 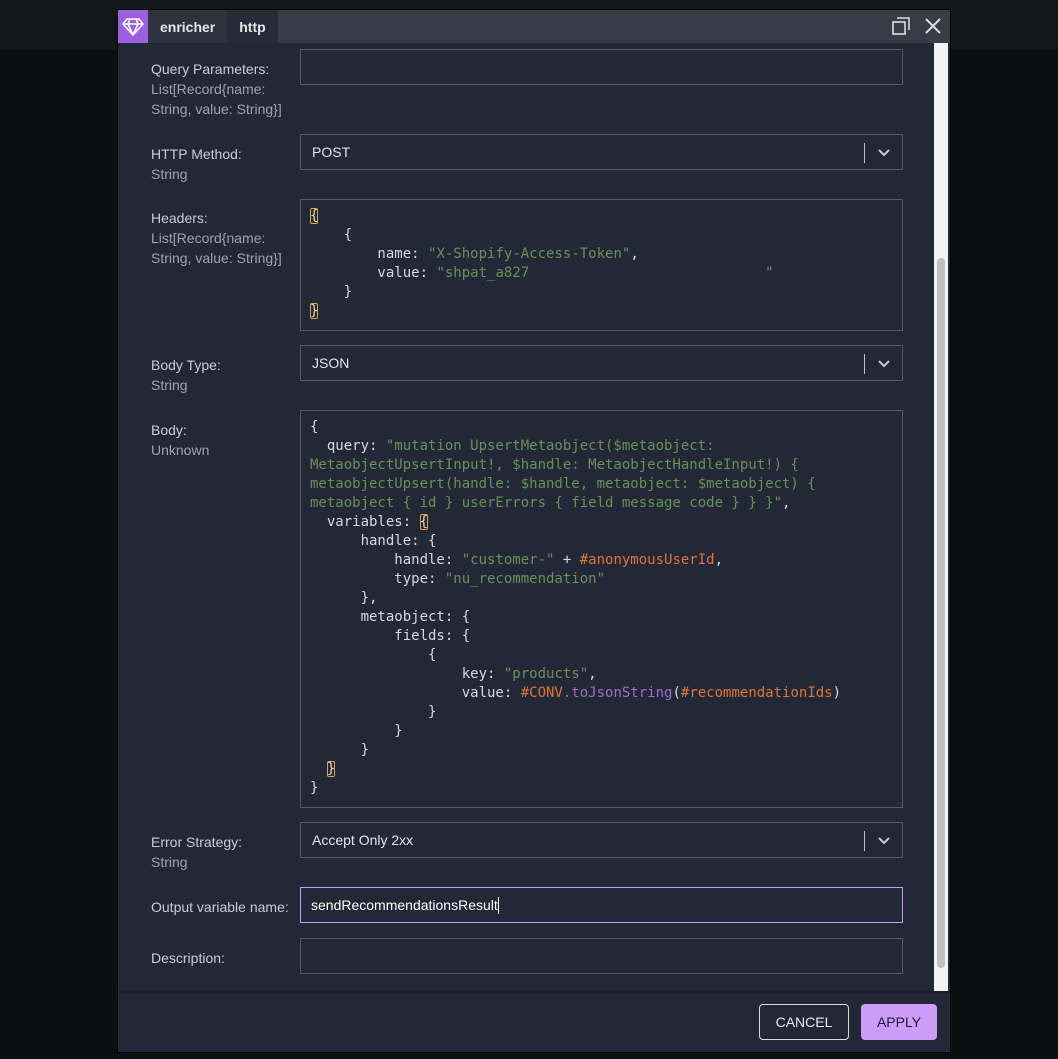 What do you see at coordinates (208, 89) in the screenshot?
I see `query-params-type: List[Record{name:` at bounding box center [208, 89].